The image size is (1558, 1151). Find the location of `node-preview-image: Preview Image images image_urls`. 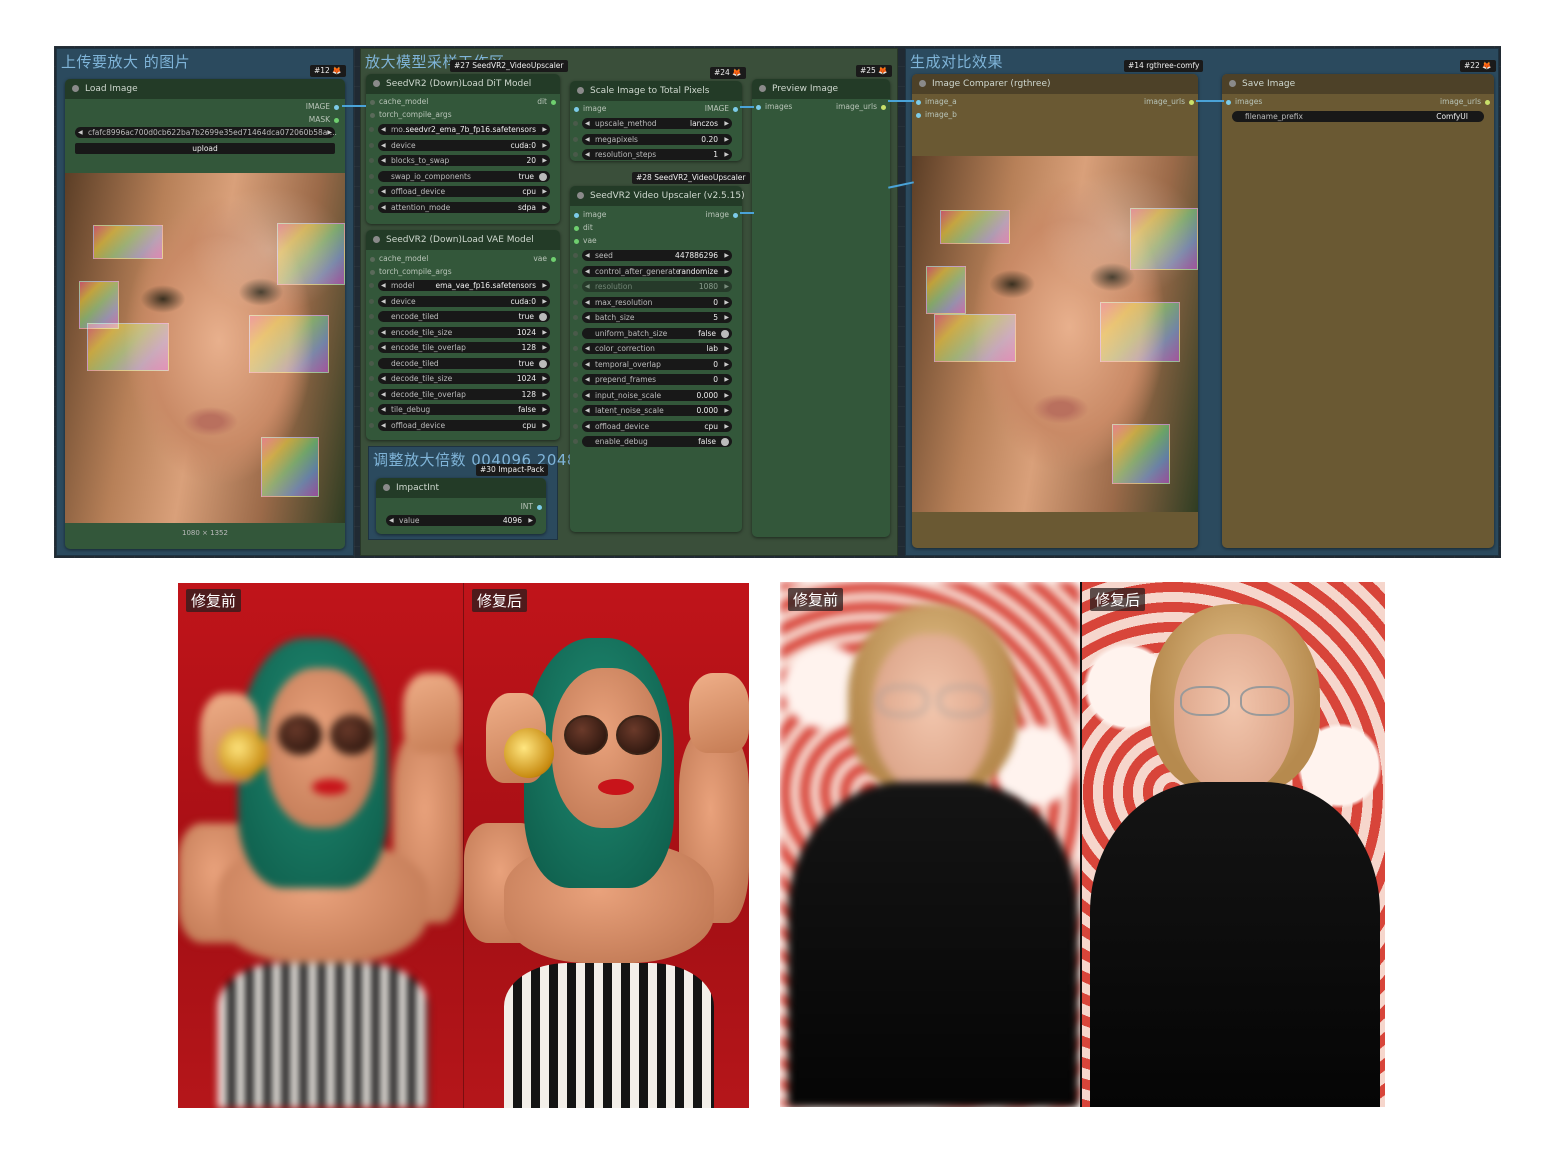

node-preview-image: Preview Image images image_urls is located at coordinates (821, 308).